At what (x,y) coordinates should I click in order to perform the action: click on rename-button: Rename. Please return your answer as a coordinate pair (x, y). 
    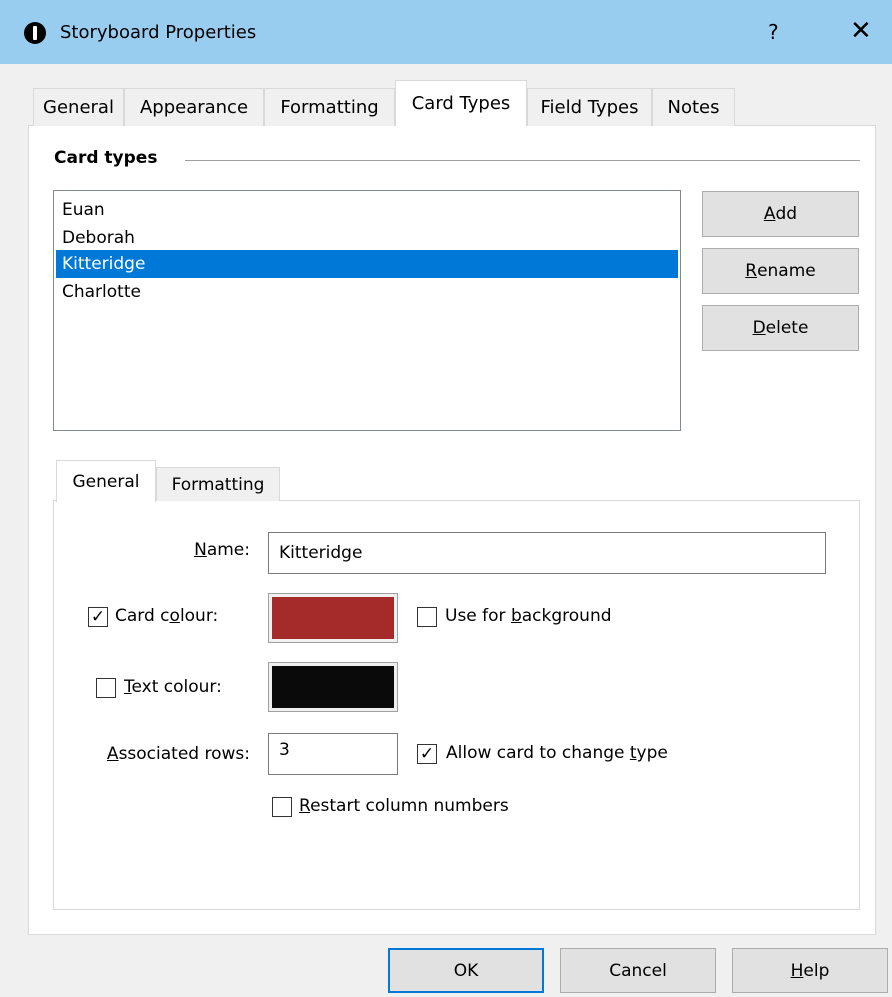
    Looking at the image, I should click on (780, 271).